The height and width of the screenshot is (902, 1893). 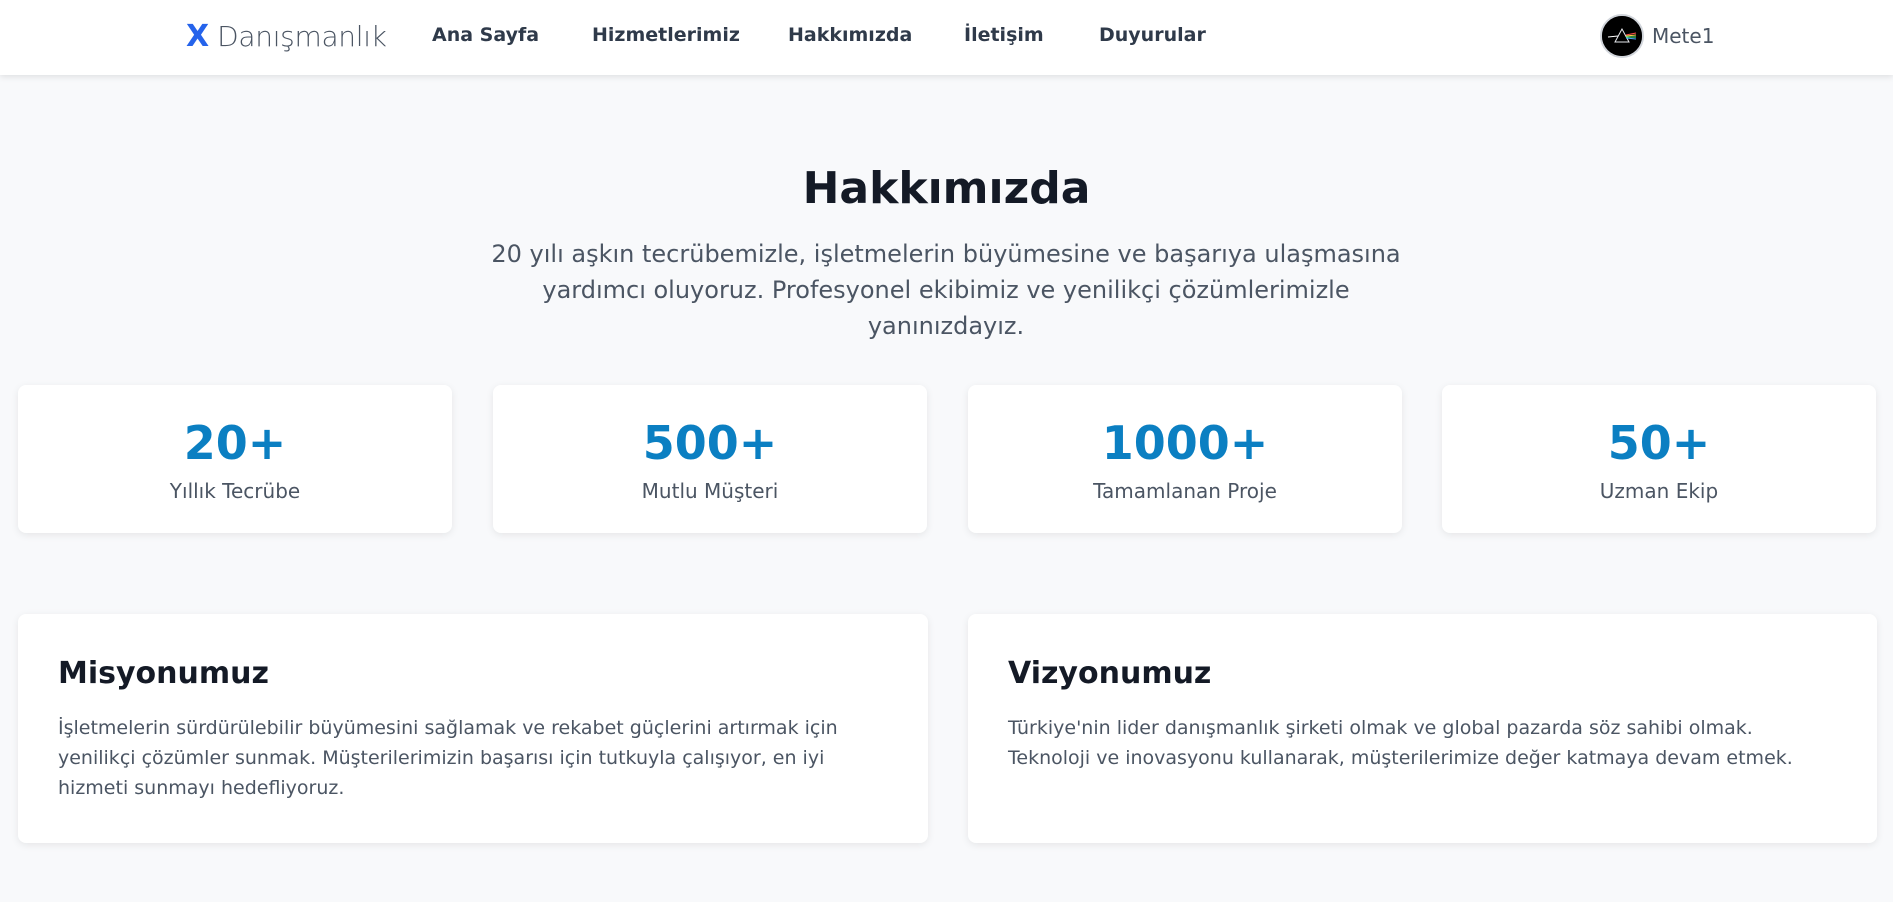 I want to click on nav-link-hakkimizda: Hakkımızda, so click(x=850, y=35).